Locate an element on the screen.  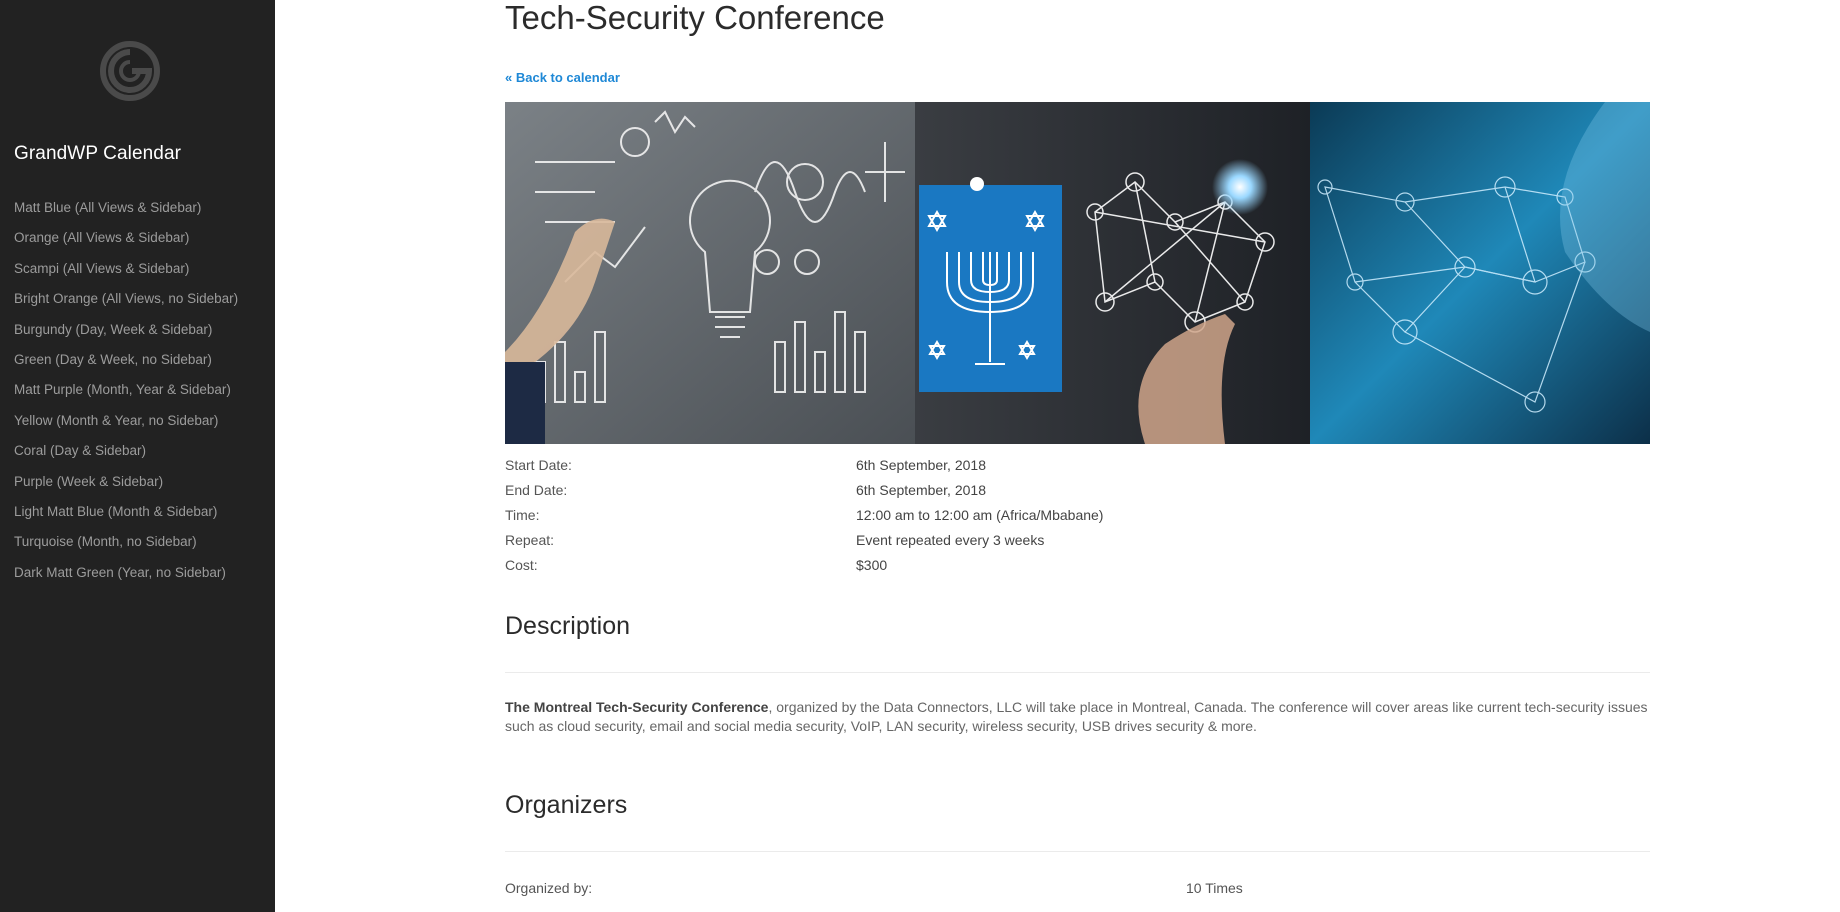
list-item: Matt Blue (All Views & Sidebar) is located at coordinates (126, 214).